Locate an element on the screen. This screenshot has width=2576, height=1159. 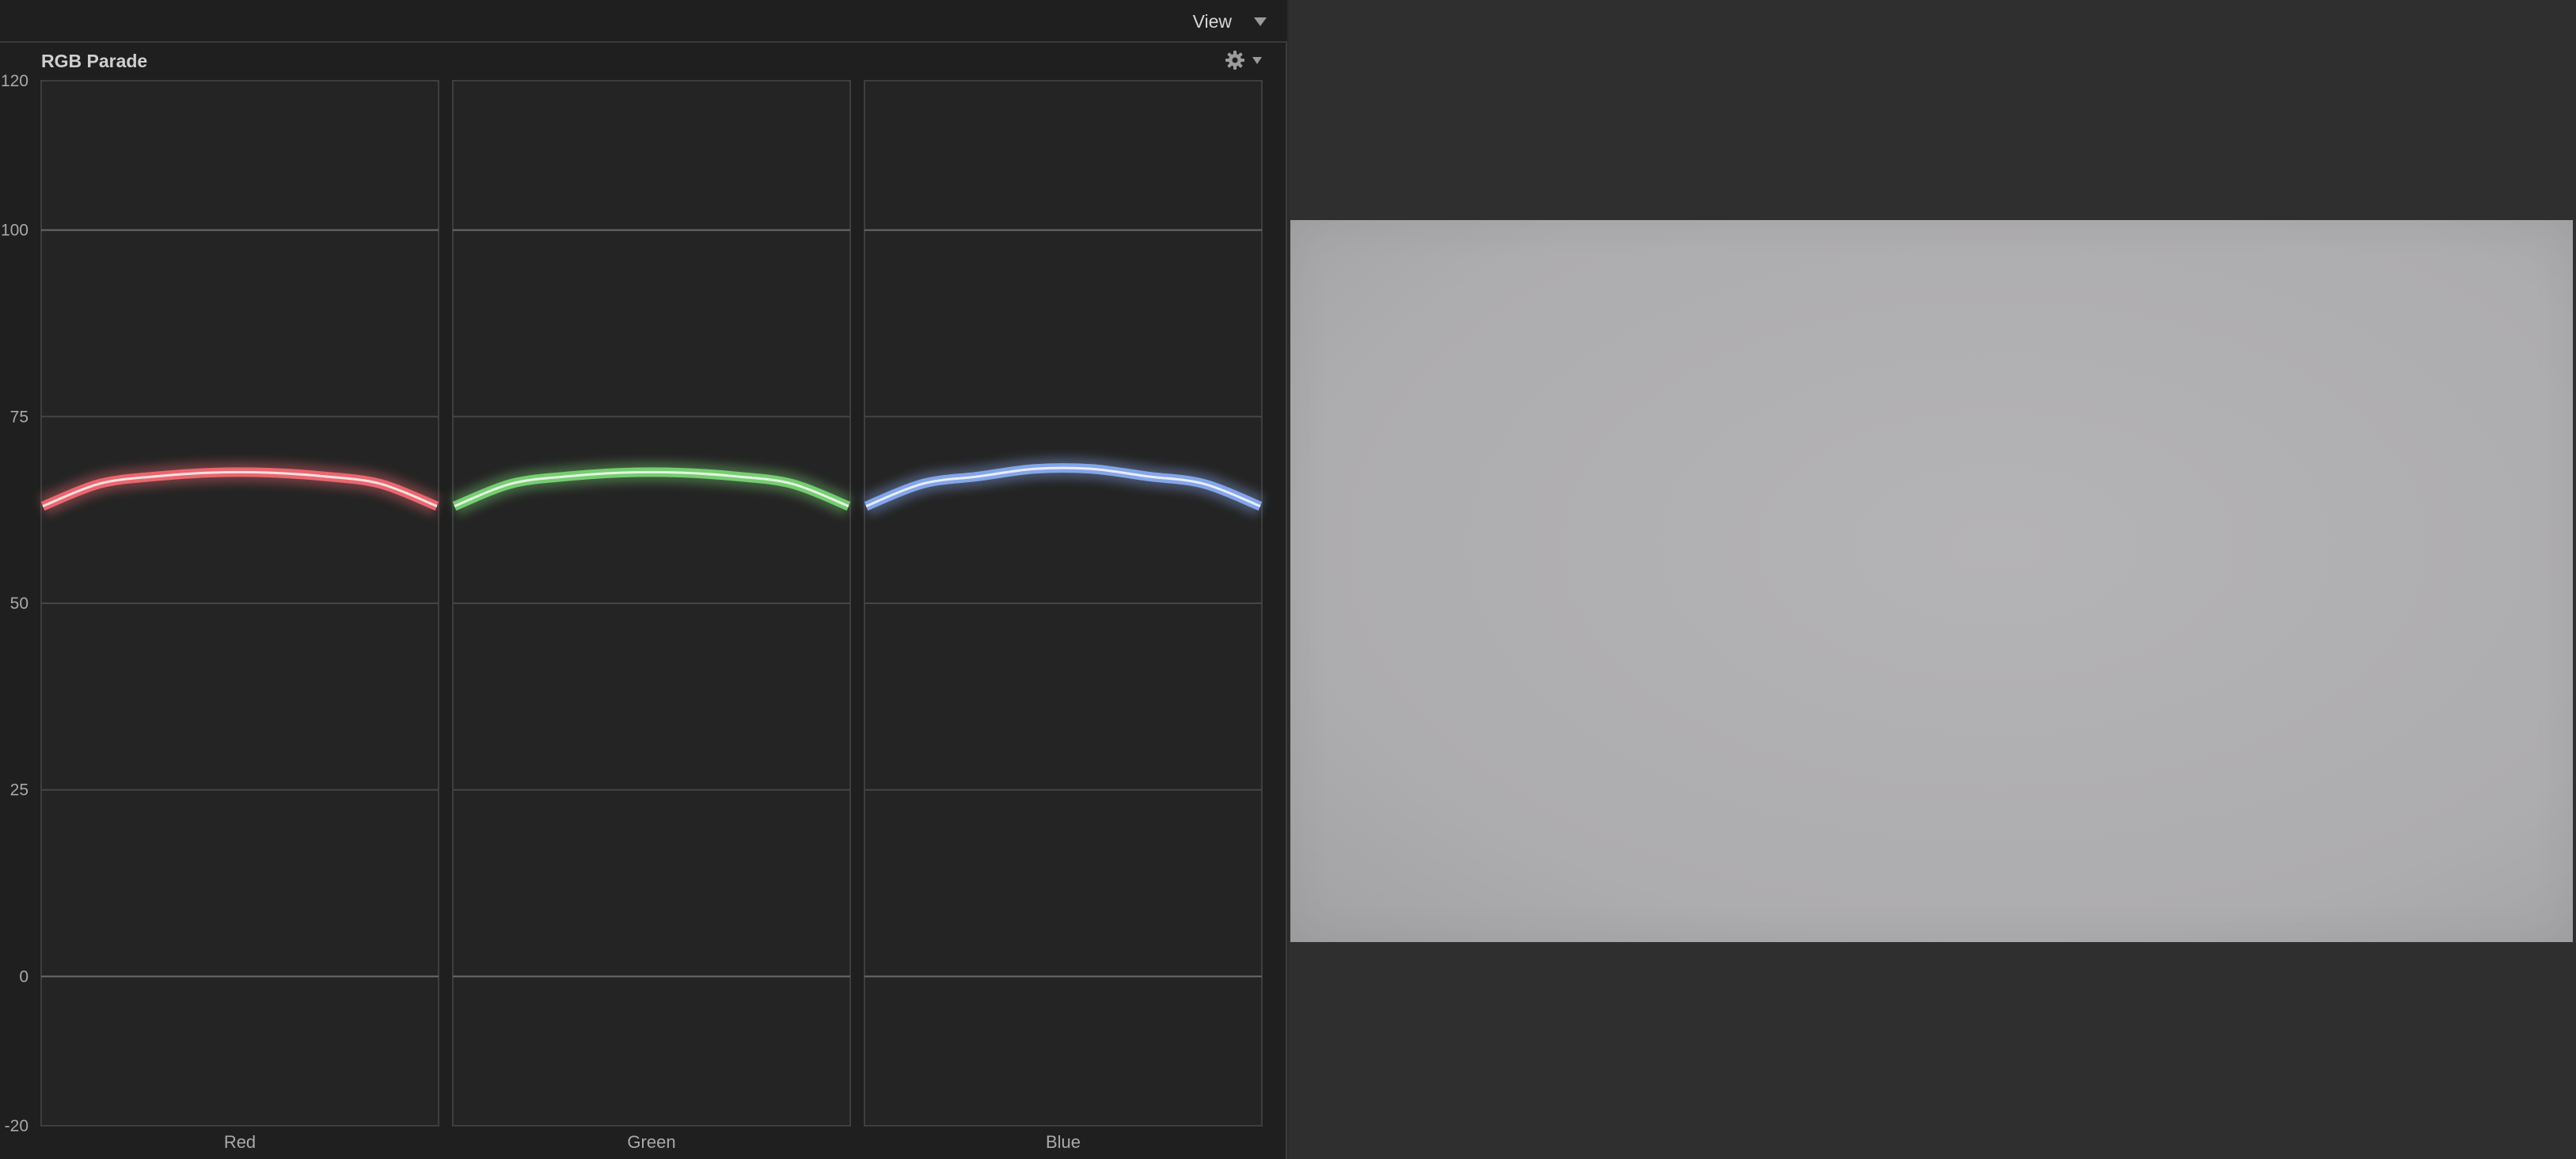
channel-label-green: Green is located at coordinates (651, 1142).